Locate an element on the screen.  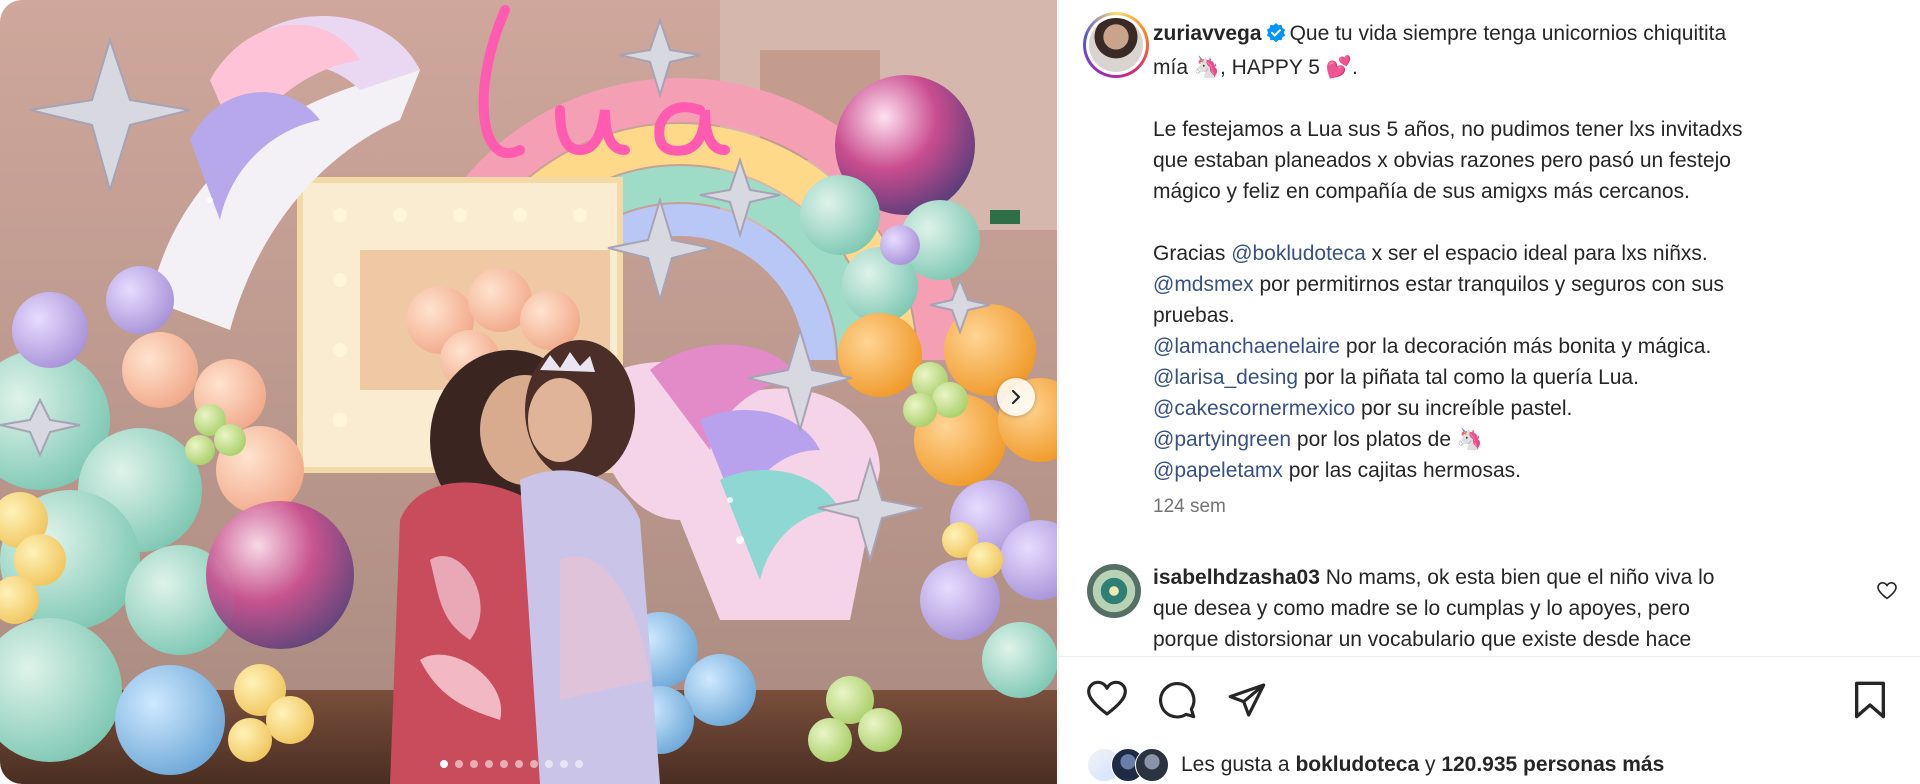
avatar-image is located at coordinates (1116, 45).